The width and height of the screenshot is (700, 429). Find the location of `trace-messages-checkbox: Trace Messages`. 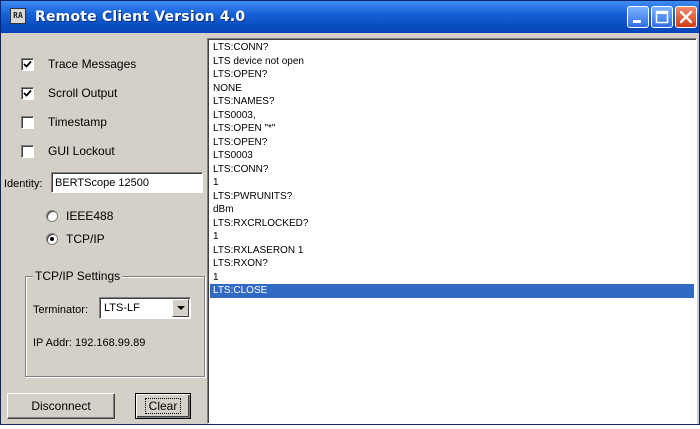

trace-messages-checkbox: Trace Messages is located at coordinates (78, 64).